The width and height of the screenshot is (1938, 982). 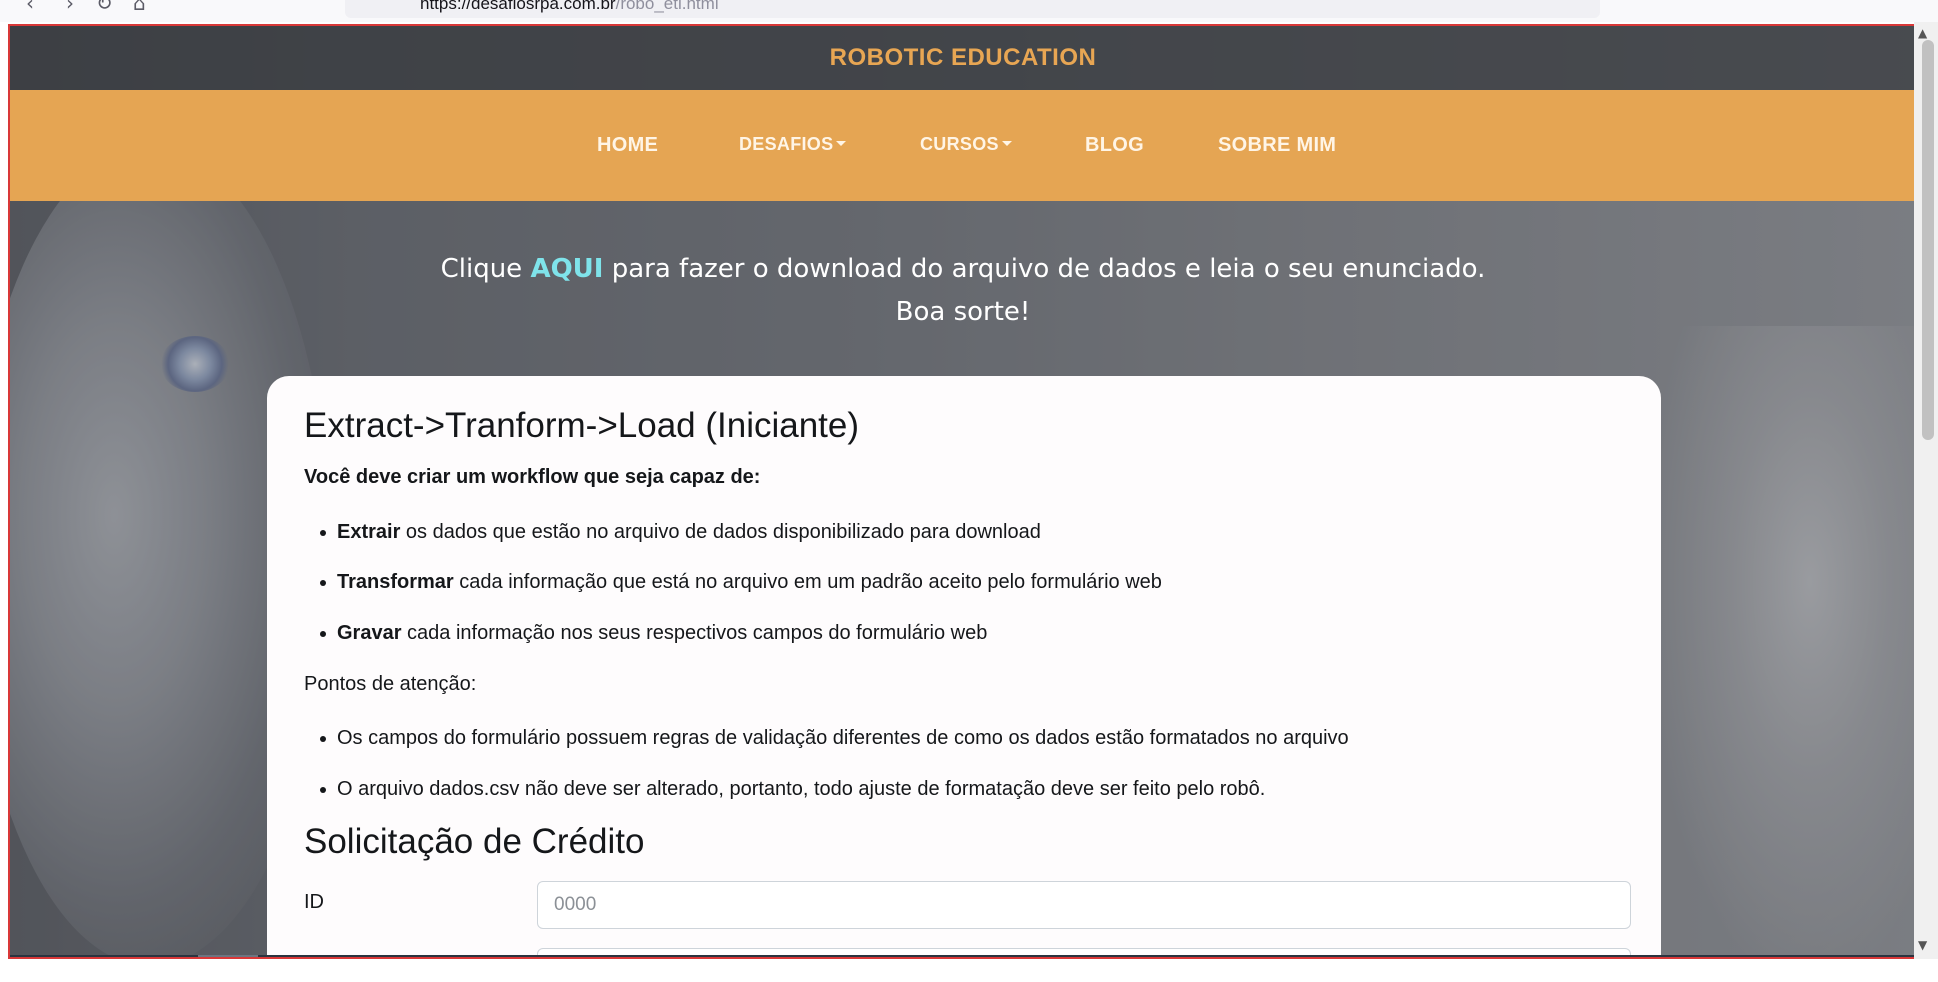 What do you see at coordinates (369, 633) in the screenshot?
I see `step-keyword: Gravar` at bounding box center [369, 633].